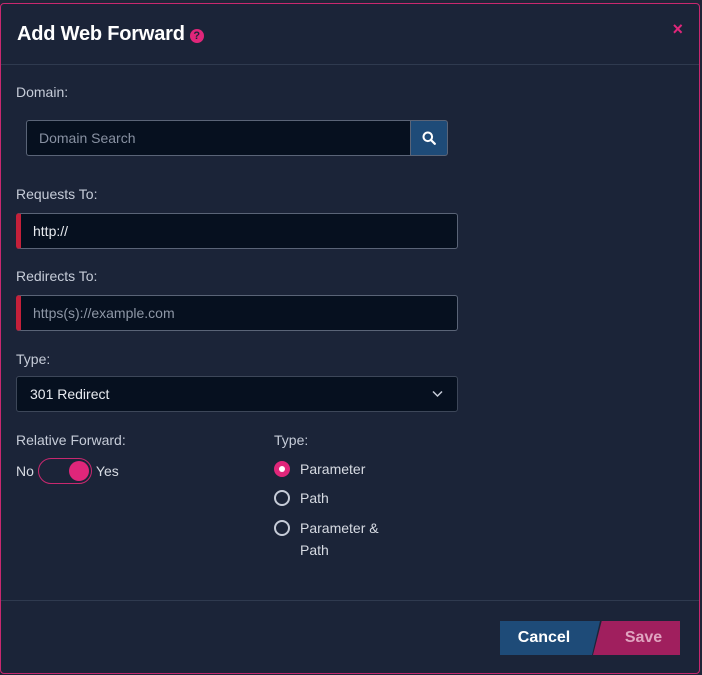  What do you see at coordinates (237, 231) in the screenshot?
I see `requests-to-input` at bounding box center [237, 231].